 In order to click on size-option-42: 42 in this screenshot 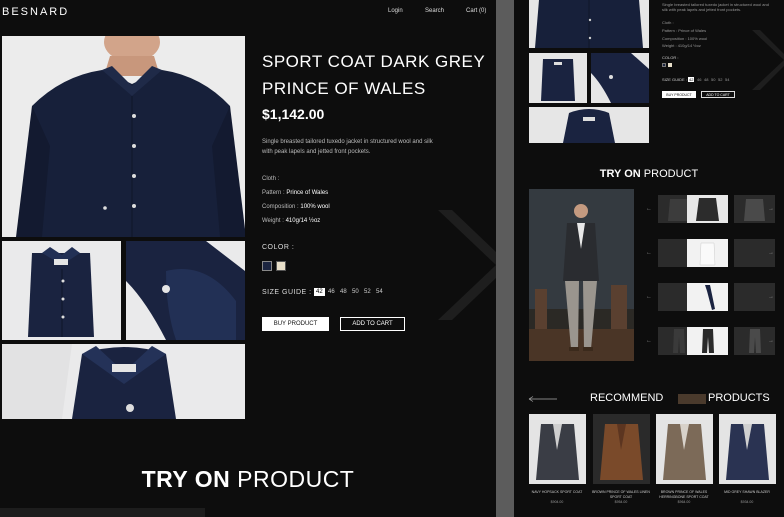, I will do `click(319, 292)`.